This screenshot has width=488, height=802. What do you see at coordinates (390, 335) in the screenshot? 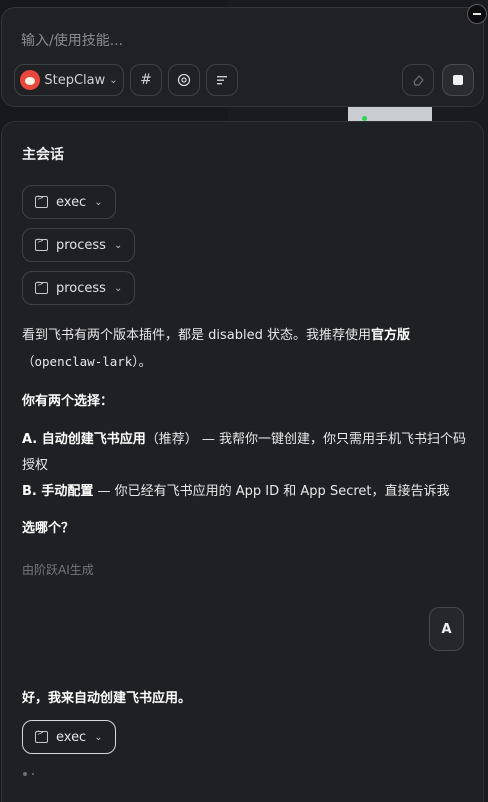
I see `paragraph-bold: 官方版` at bounding box center [390, 335].